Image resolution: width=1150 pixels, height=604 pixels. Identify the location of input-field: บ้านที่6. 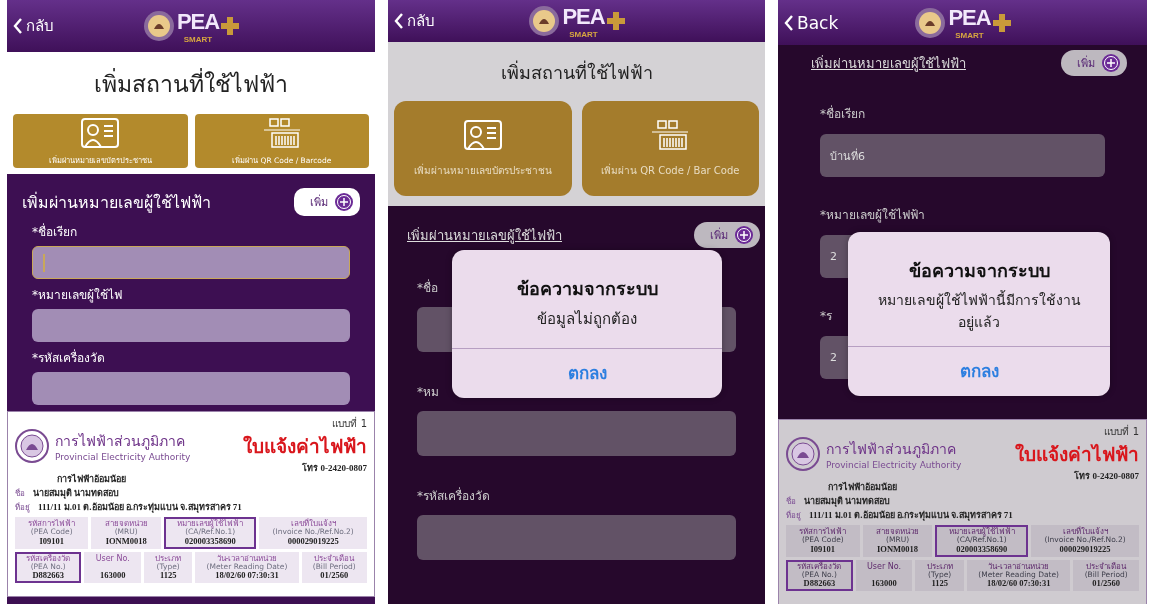
(962, 155).